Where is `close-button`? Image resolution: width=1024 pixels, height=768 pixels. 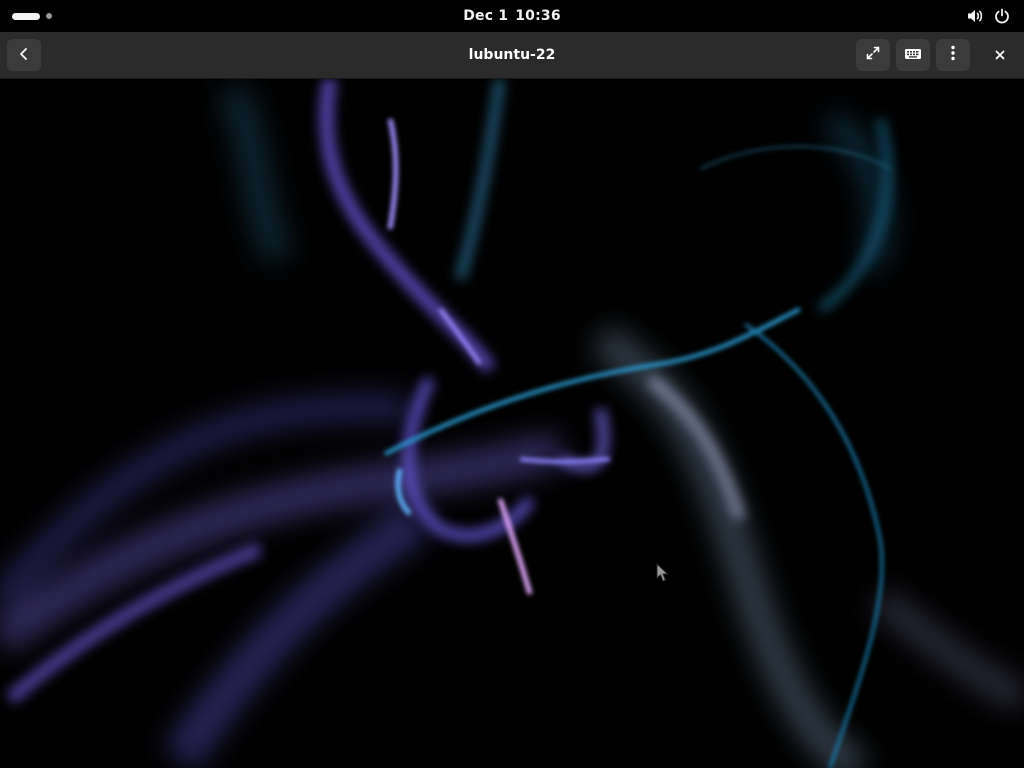 close-button is located at coordinates (1000, 55).